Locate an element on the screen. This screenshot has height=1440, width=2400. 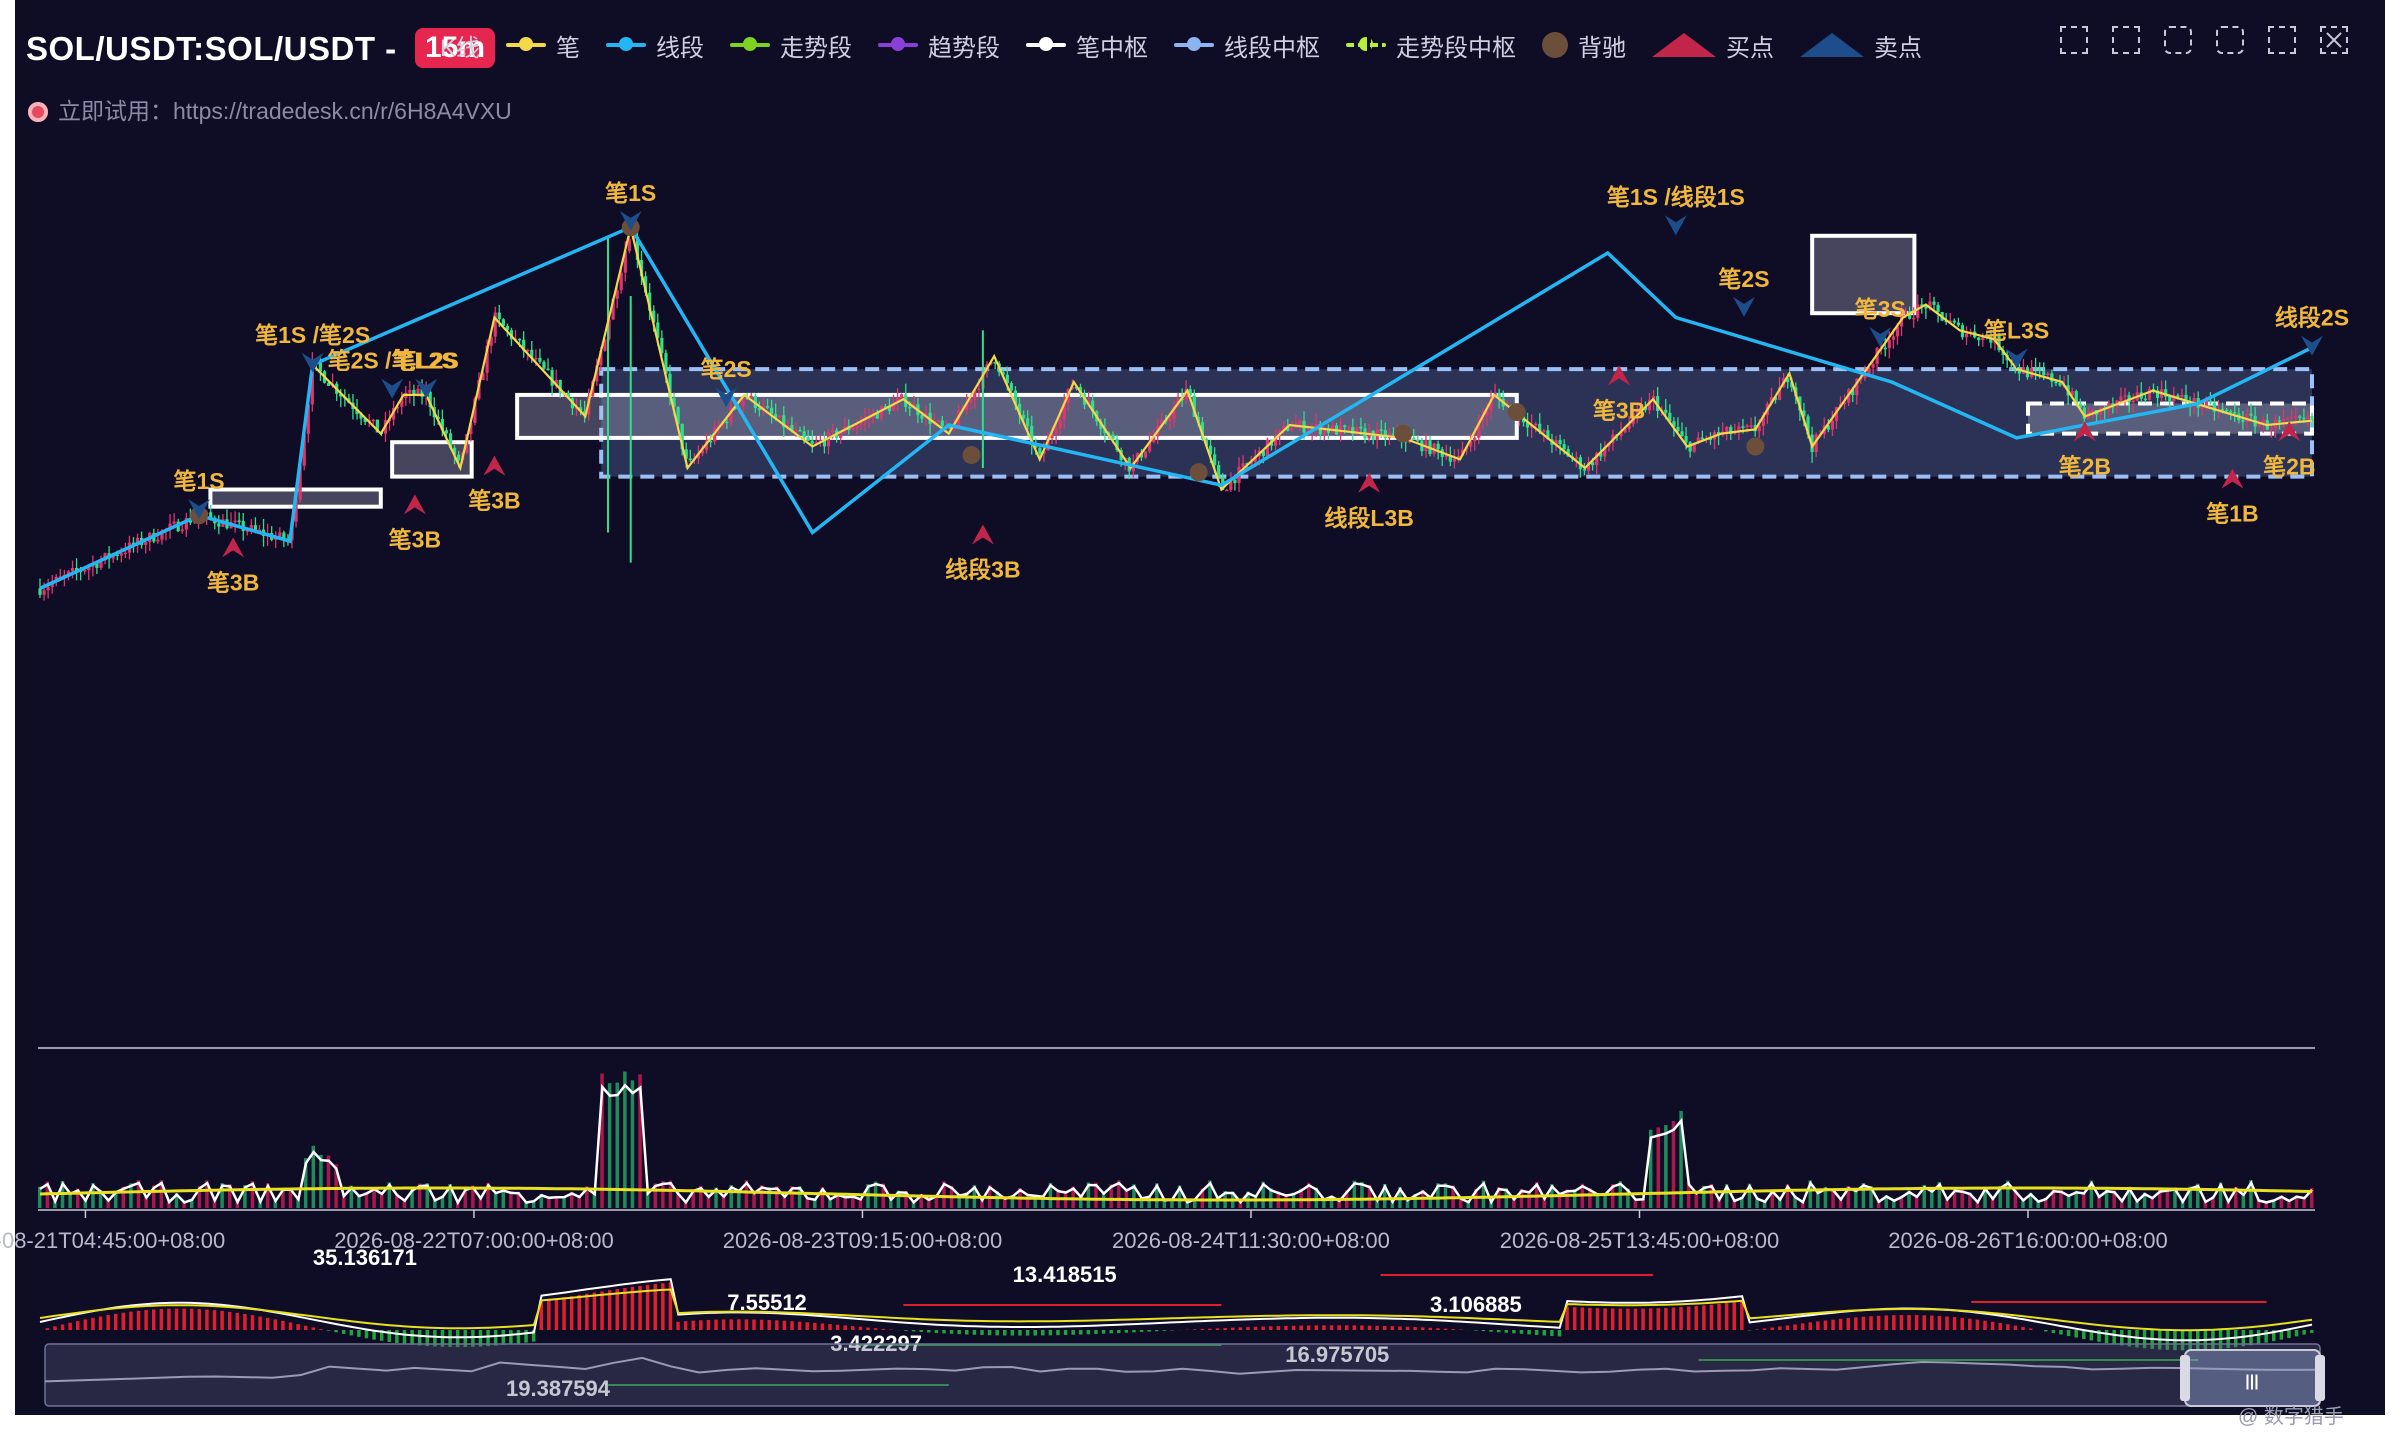
buy-point-label: 线段L3B is located at coordinates (1368, 518).